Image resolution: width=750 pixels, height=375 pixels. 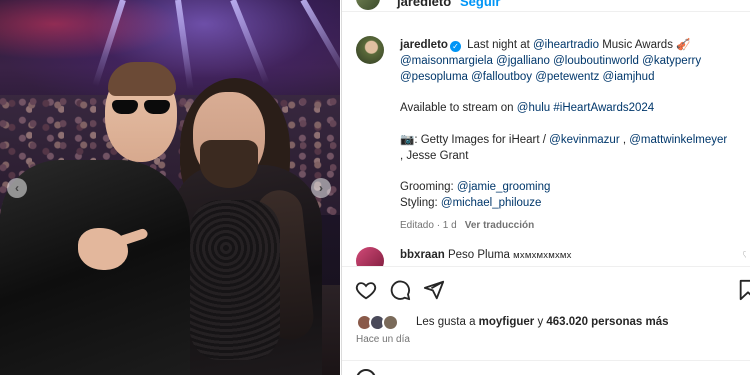 What do you see at coordinates (428, 225) in the screenshot?
I see `edited-timestamp: Editado · 1 d` at bounding box center [428, 225].